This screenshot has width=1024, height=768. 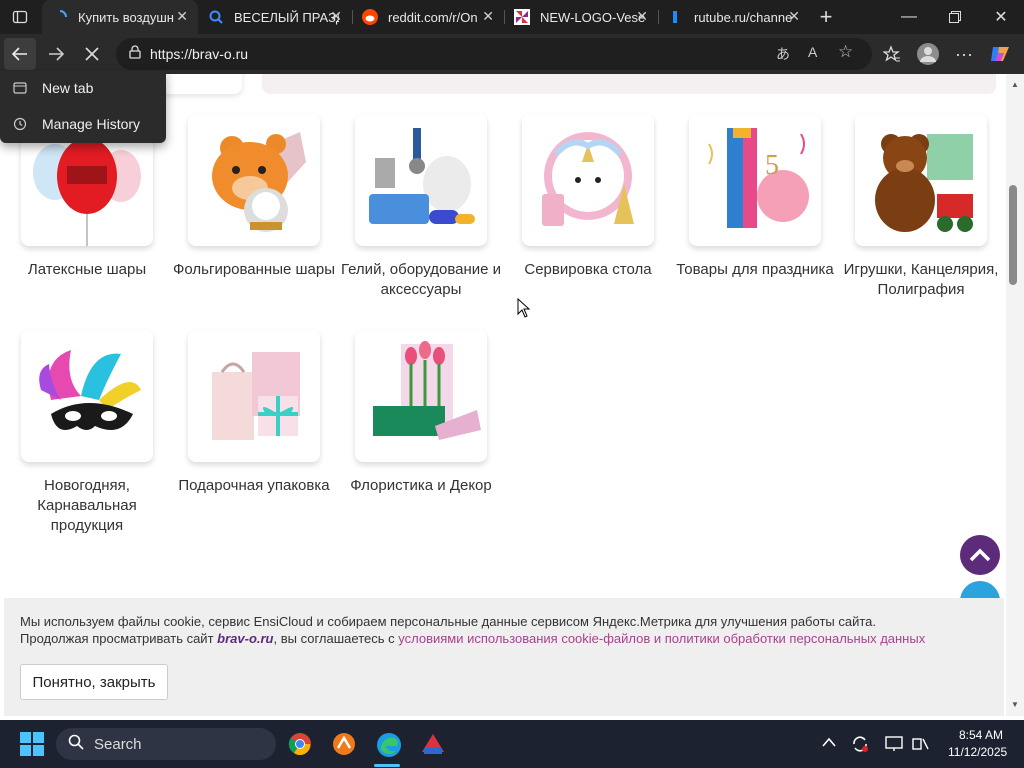 What do you see at coordinates (743, 17) in the screenshot?
I see `tab-title: rutube.ru/channe` at bounding box center [743, 17].